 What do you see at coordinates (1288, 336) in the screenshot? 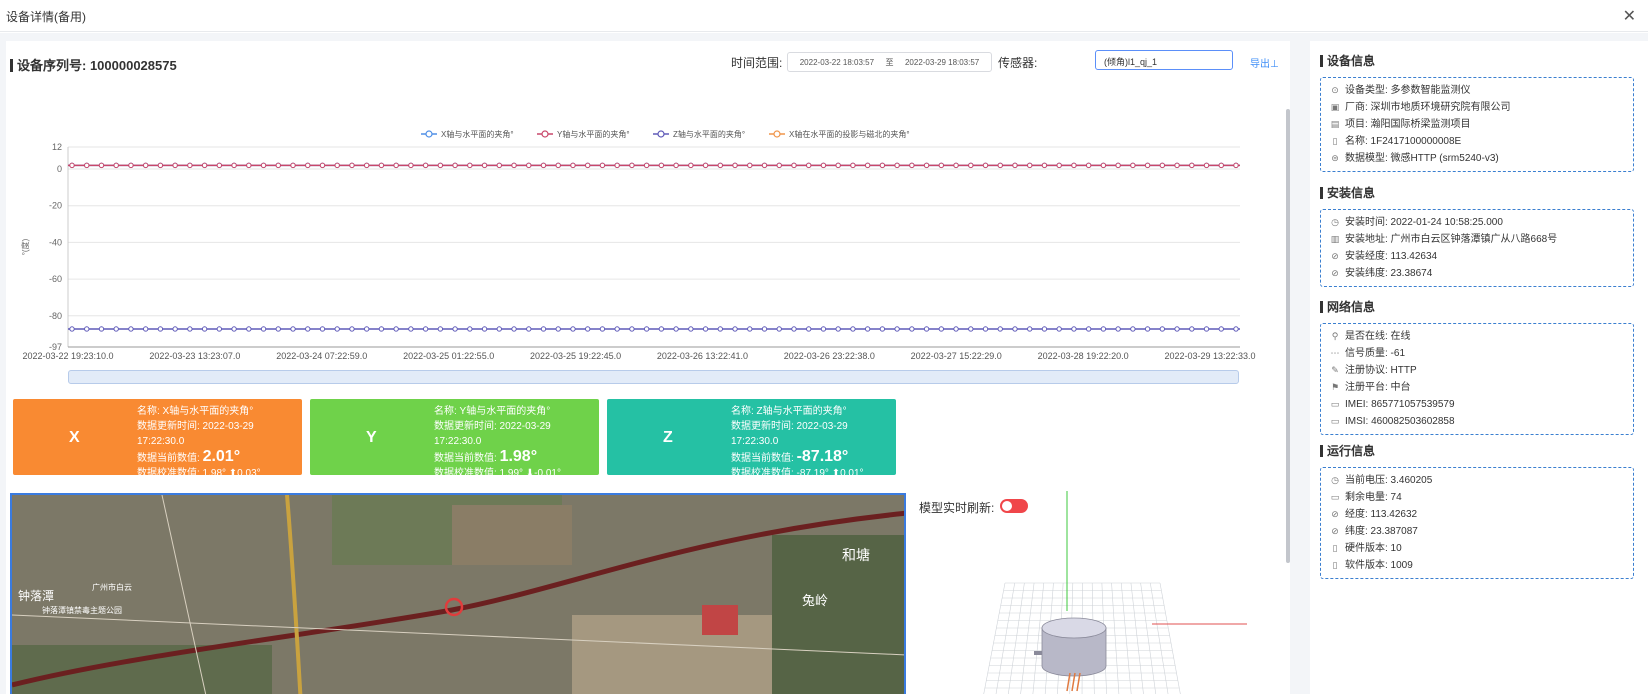
I see `main-scrollbar` at bounding box center [1288, 336].